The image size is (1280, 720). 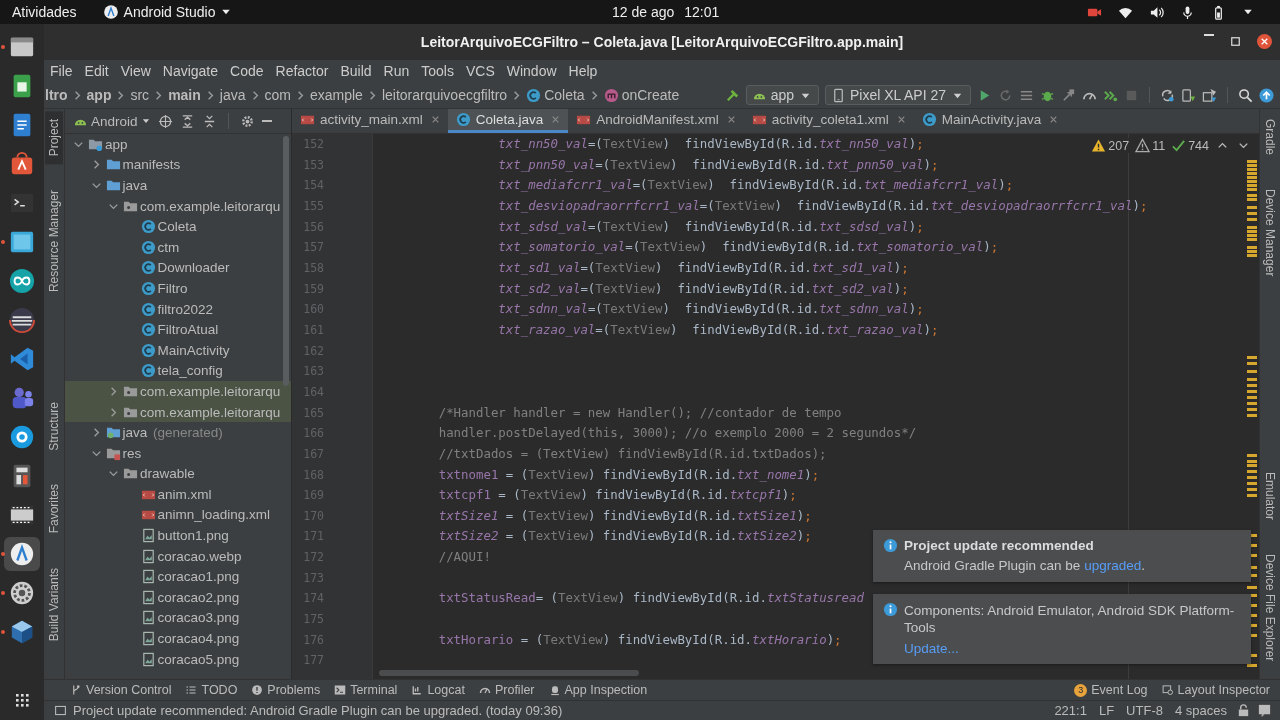 I want to click on compass-icon, so click(x=110, y=12).